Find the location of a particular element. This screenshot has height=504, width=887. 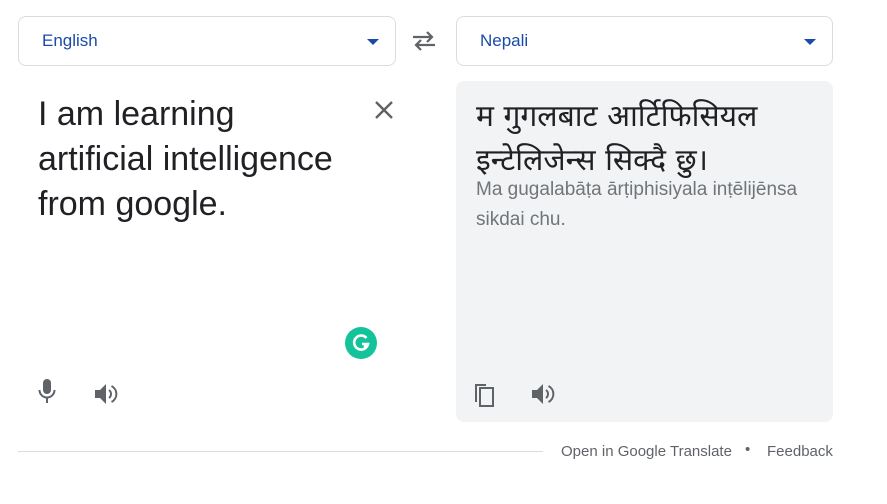

close-icon is located at coordinates (384, 110).